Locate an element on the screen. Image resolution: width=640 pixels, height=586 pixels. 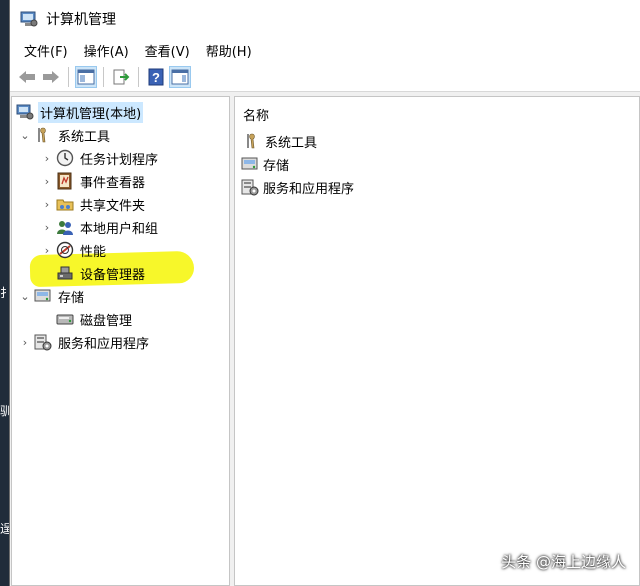
console-tree-icon is located at coordinates (86, 76).